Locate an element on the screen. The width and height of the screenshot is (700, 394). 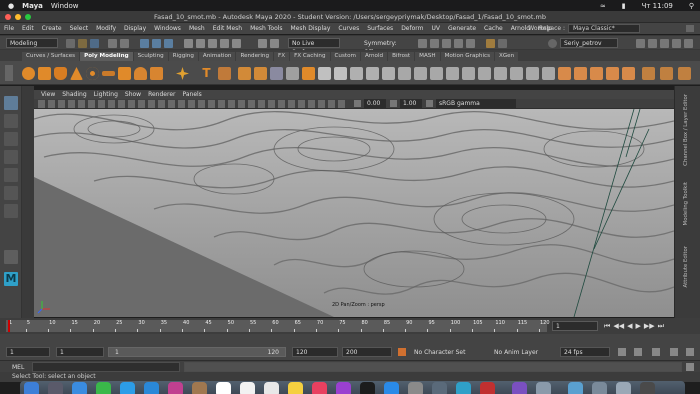
mac-clock: Чт 11:09 is located at coordinates (657, 6).